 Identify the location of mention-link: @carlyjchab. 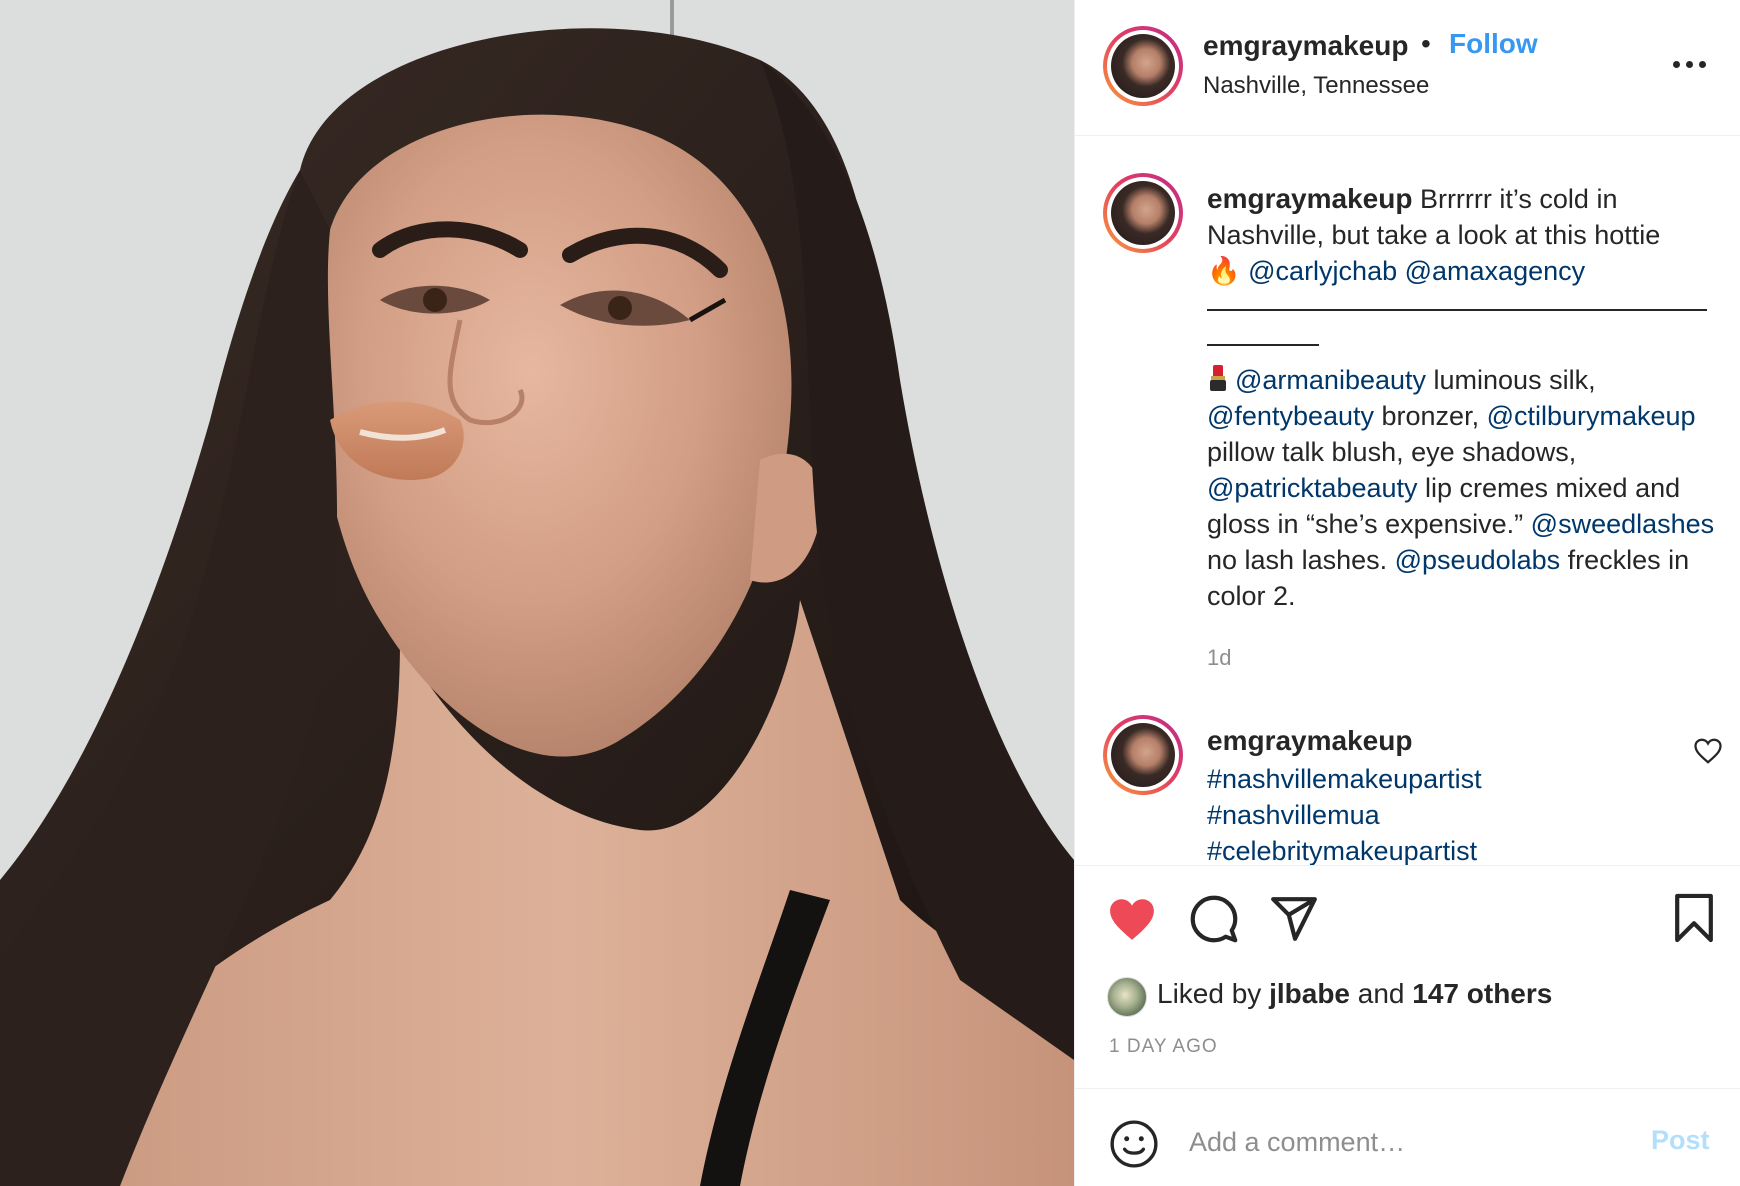
(1322, 271).